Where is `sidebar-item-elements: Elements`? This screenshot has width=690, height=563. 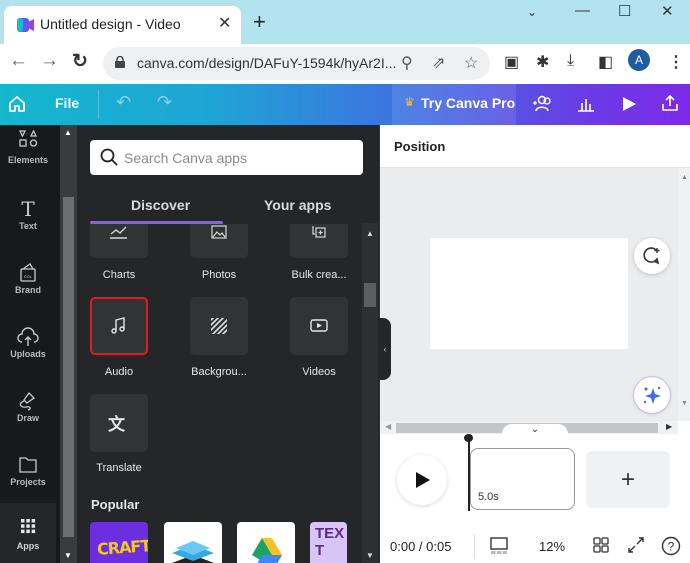
sidebar-item-elements: Elements is located at coordinates (28, 157).